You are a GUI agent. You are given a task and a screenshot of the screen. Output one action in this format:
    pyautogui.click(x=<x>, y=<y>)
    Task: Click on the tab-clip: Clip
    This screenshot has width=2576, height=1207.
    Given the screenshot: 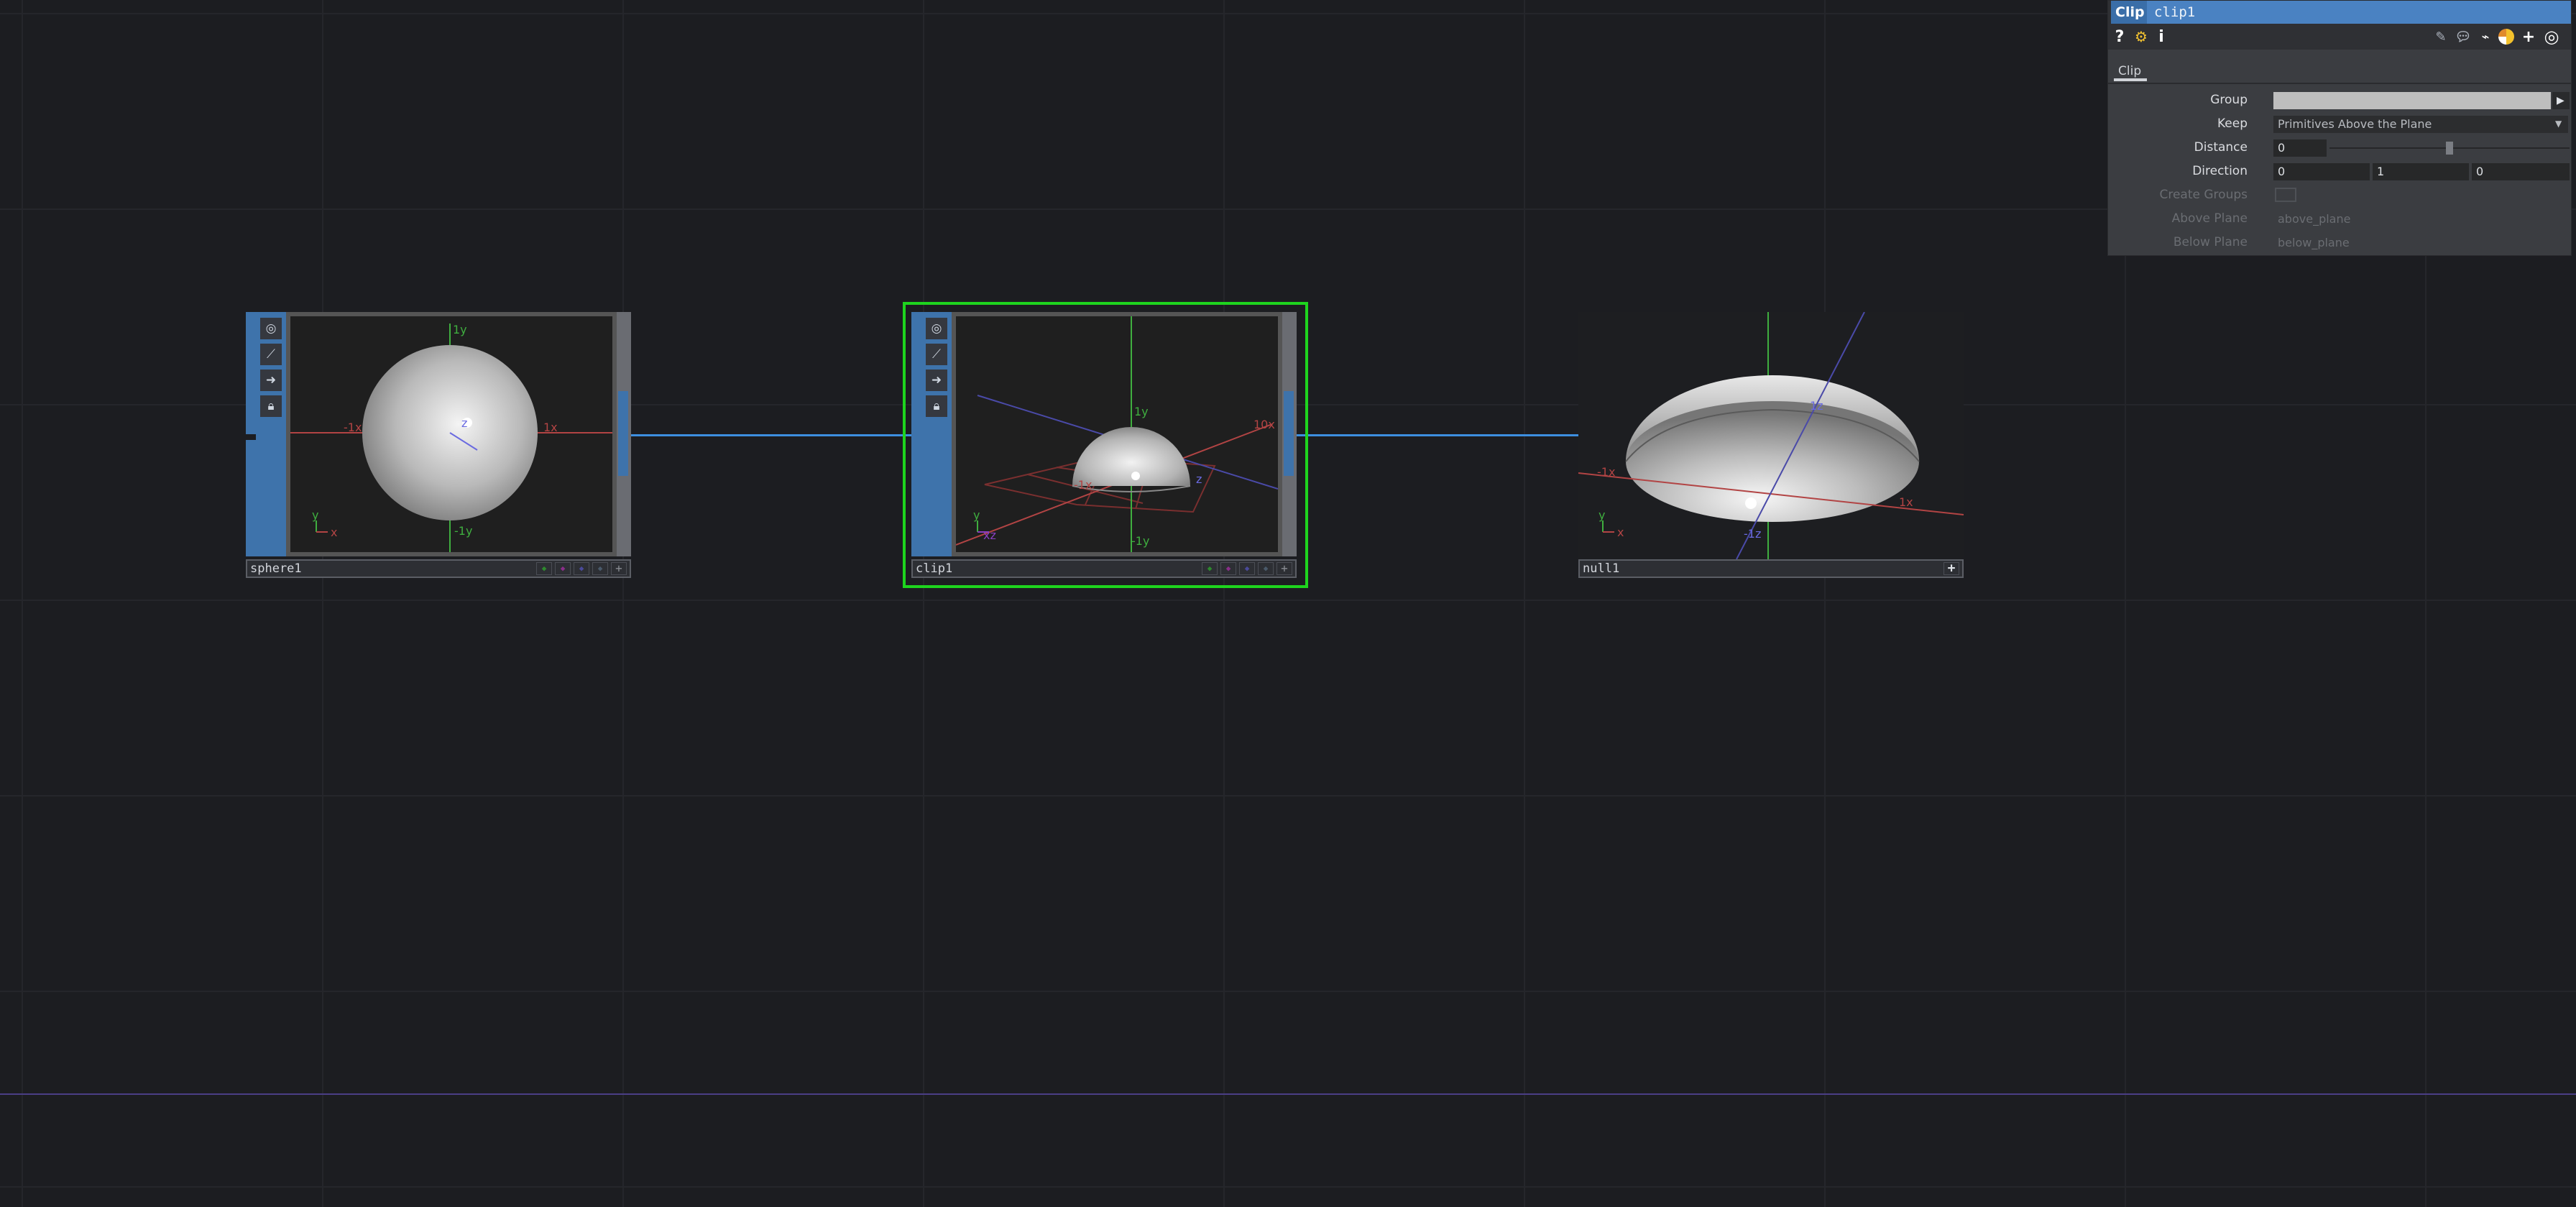 What is the action you would take?
    pyautogui.click(x=2130, y=72)
    